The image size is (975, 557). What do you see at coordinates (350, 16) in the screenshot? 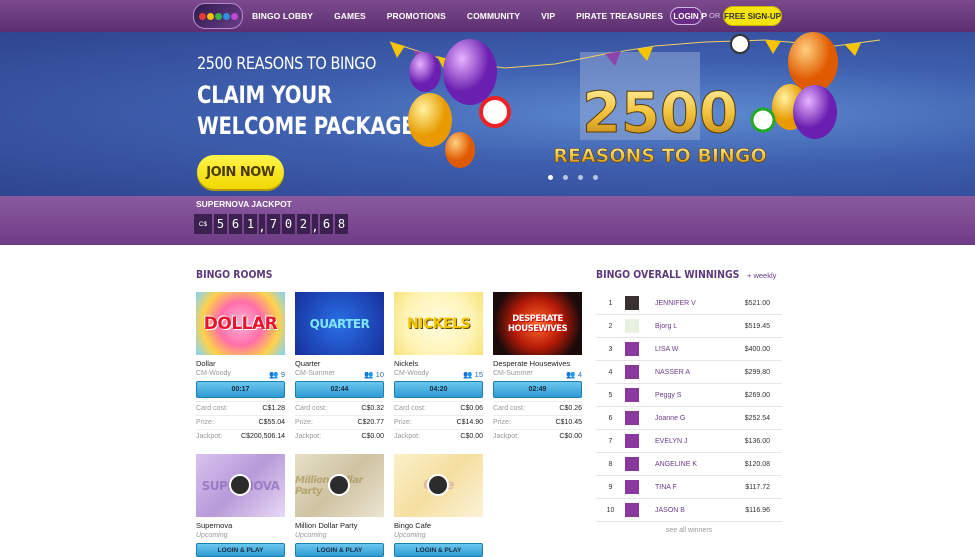
I see `nav-games: GAMES` at bounding box center [350, 16].